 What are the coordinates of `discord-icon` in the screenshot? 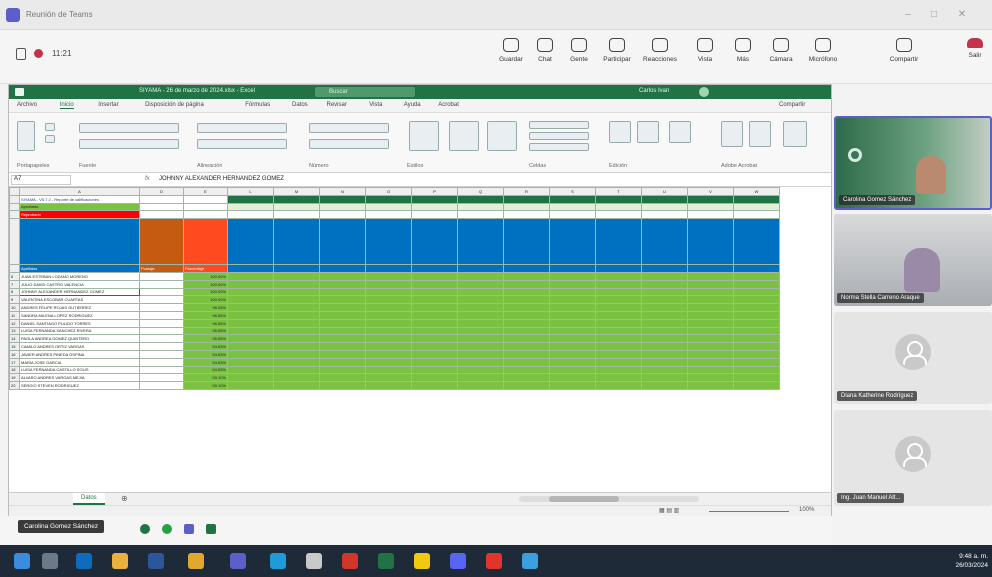 It's located at (458, 561).